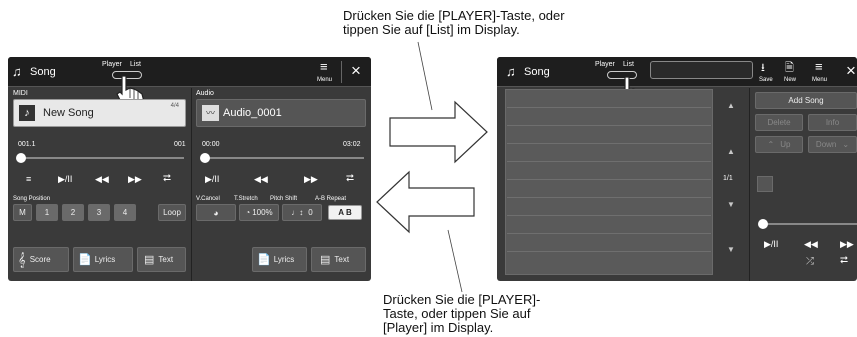 The image size is (857, 337). Describe the element at coordinates (99, 212) in the screenshot. I see `song-pos-3: 3` at that location.